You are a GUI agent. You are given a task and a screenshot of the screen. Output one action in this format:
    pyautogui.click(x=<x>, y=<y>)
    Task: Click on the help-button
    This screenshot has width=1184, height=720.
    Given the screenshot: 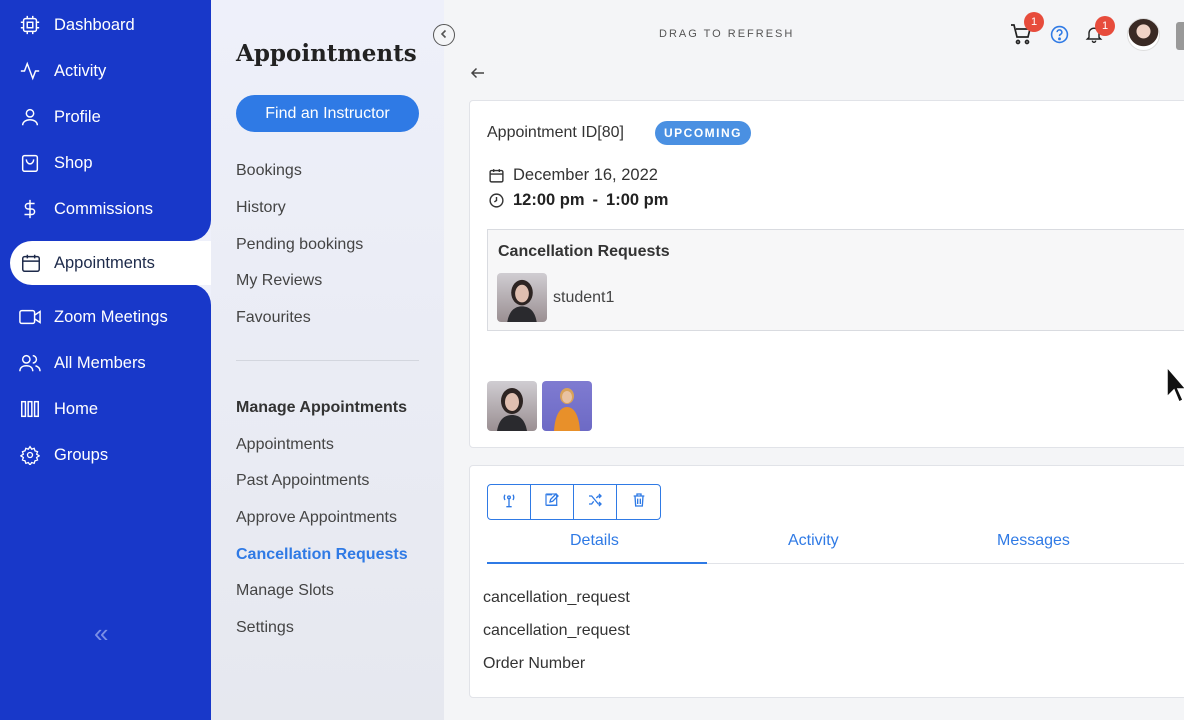 What is the action you would take?
    pyautogui.click(x=1059, y=37)
    